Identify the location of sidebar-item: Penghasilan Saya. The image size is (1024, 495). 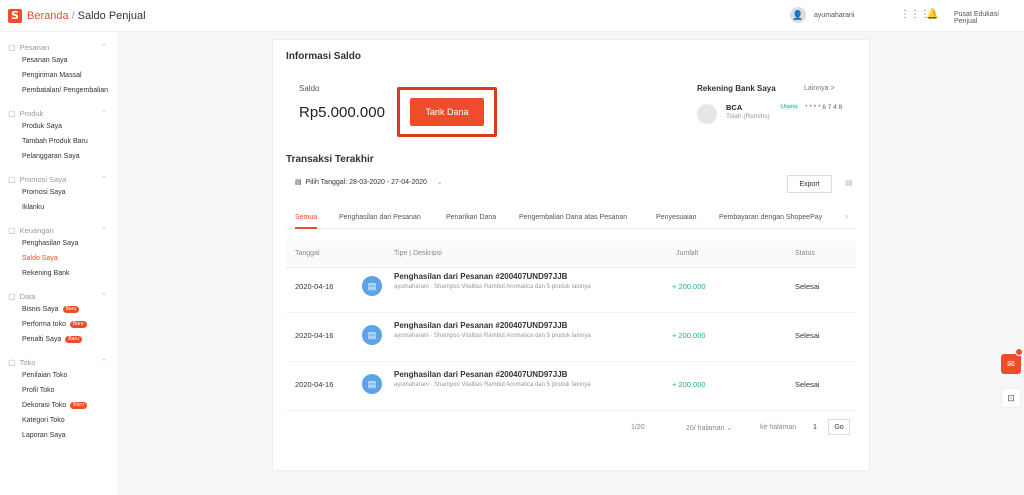
(58, 243).